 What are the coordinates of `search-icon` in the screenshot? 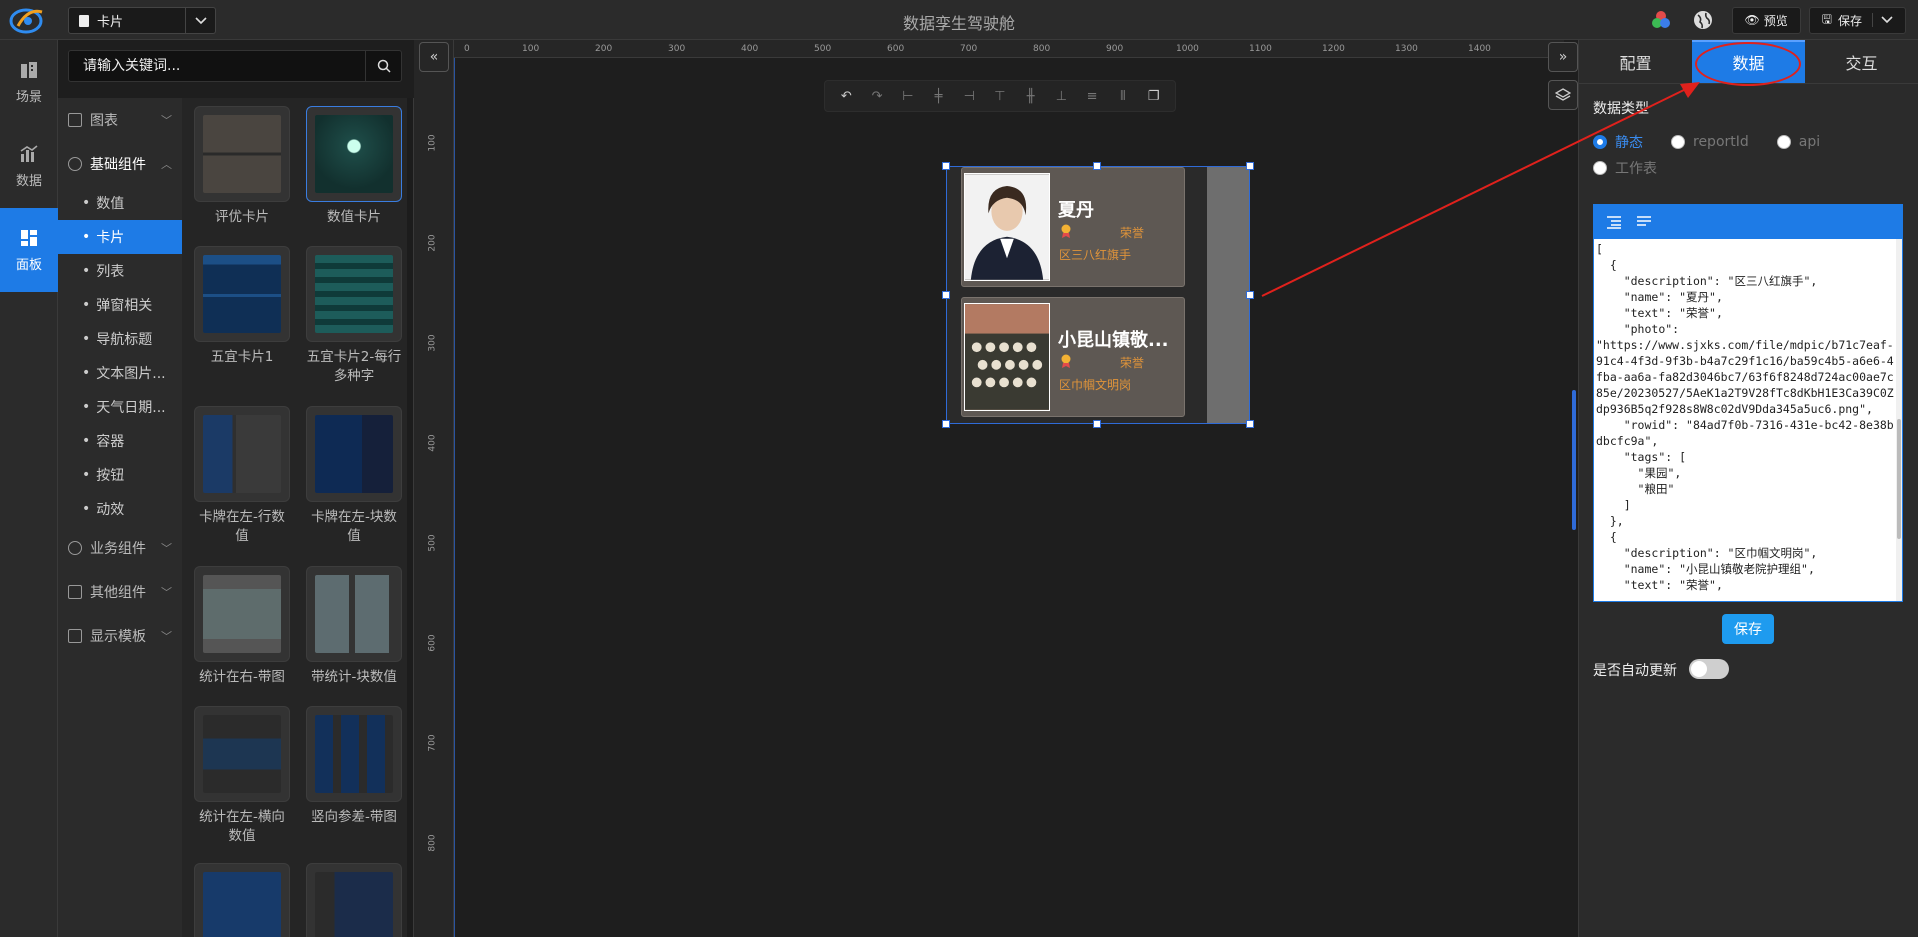 It's located at (383, 66).